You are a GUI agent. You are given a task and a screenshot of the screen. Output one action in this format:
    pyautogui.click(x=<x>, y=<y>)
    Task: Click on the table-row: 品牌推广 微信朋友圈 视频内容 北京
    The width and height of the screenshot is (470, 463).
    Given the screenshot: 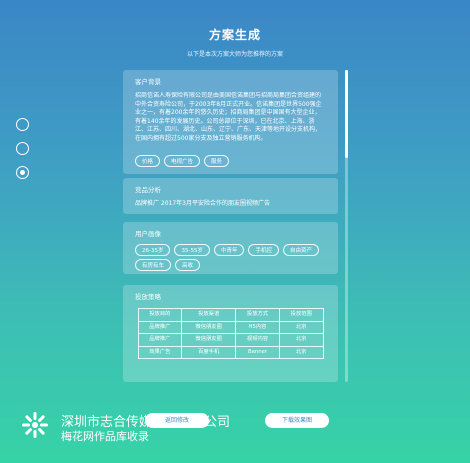 What is the action you would take?
    pyautogui.click(x=230, y=340)
    